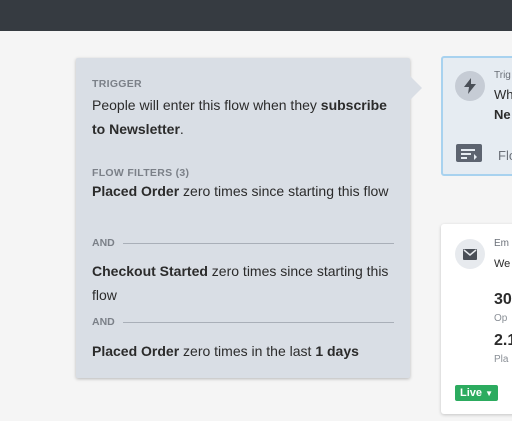 The width and height of the screenshot is (512, 421). I want to click on open-rate-label: Op, so click(501, 318).